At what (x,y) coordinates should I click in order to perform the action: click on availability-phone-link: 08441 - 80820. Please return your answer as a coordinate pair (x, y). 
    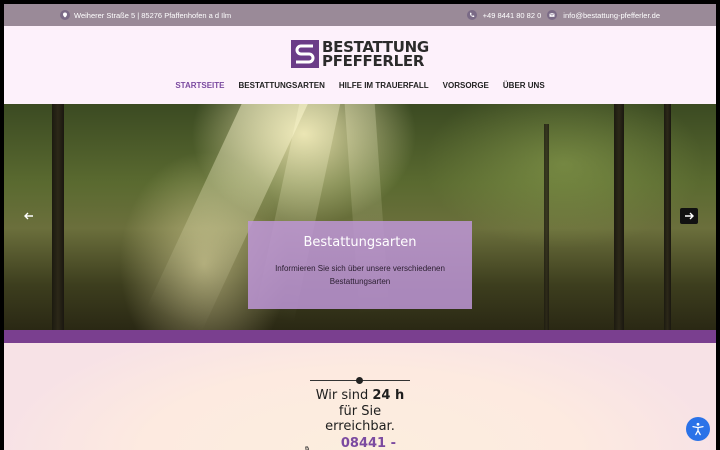
    Looking at the image, I should click on (360, 443).